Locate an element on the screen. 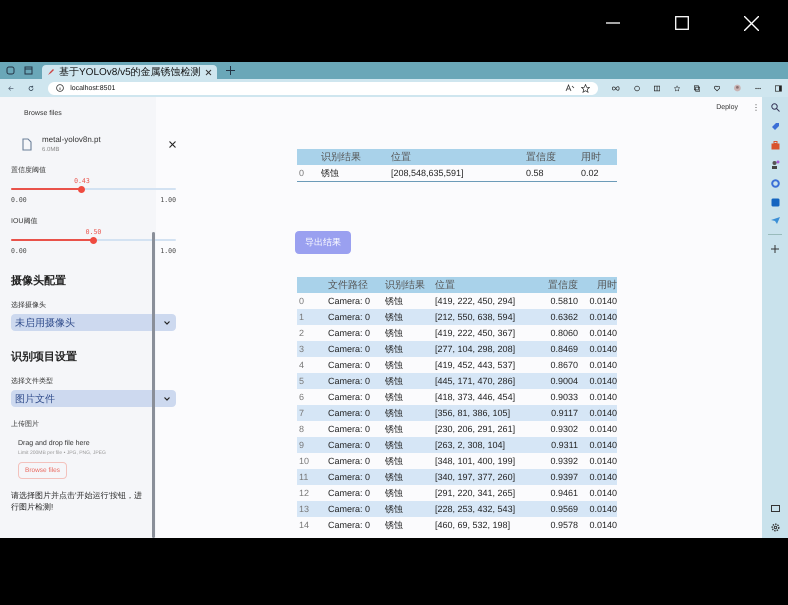  table-cell-text: 0.9311 is located at coordinates (564, 445).